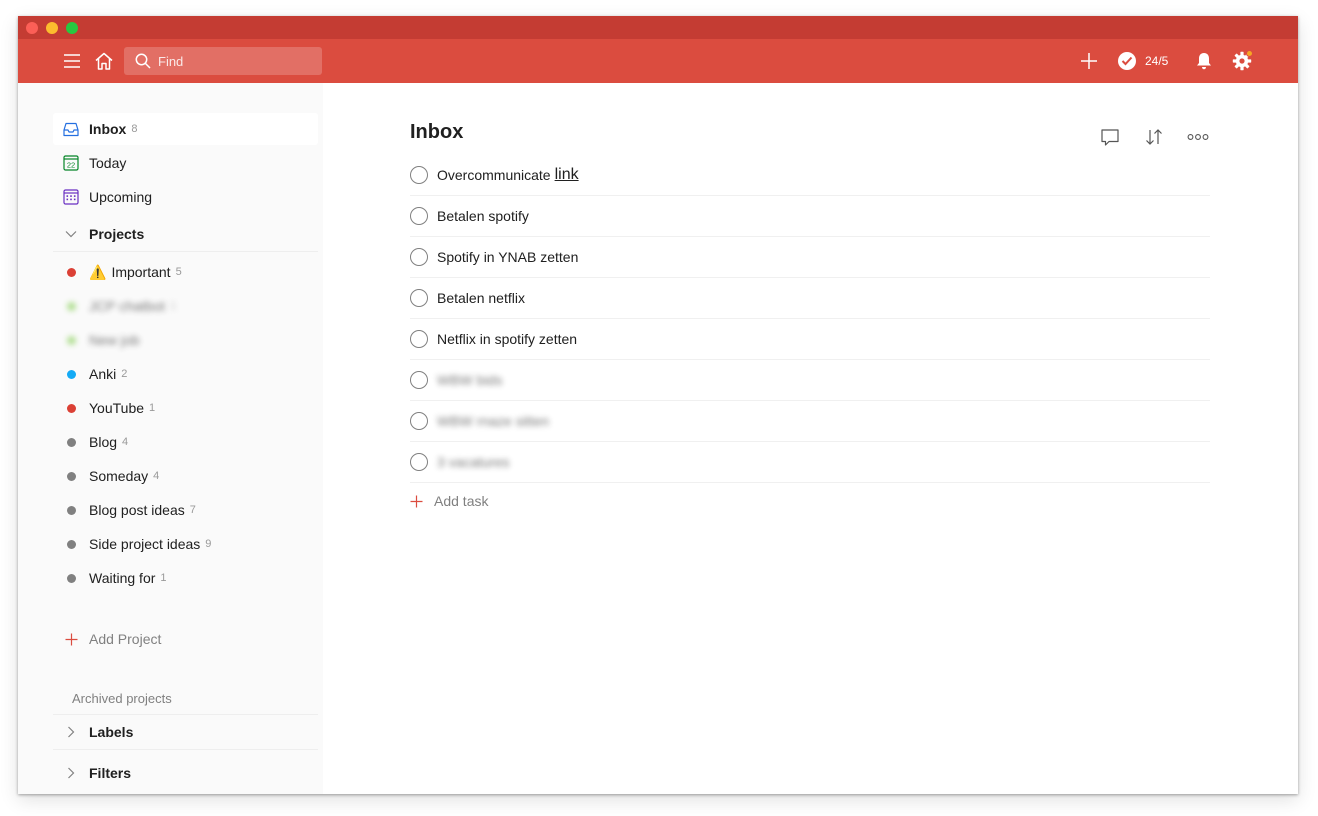  Describe the element at coordinates (110, 773) in the screenshot. I see `filters-title: Filters` at that location.